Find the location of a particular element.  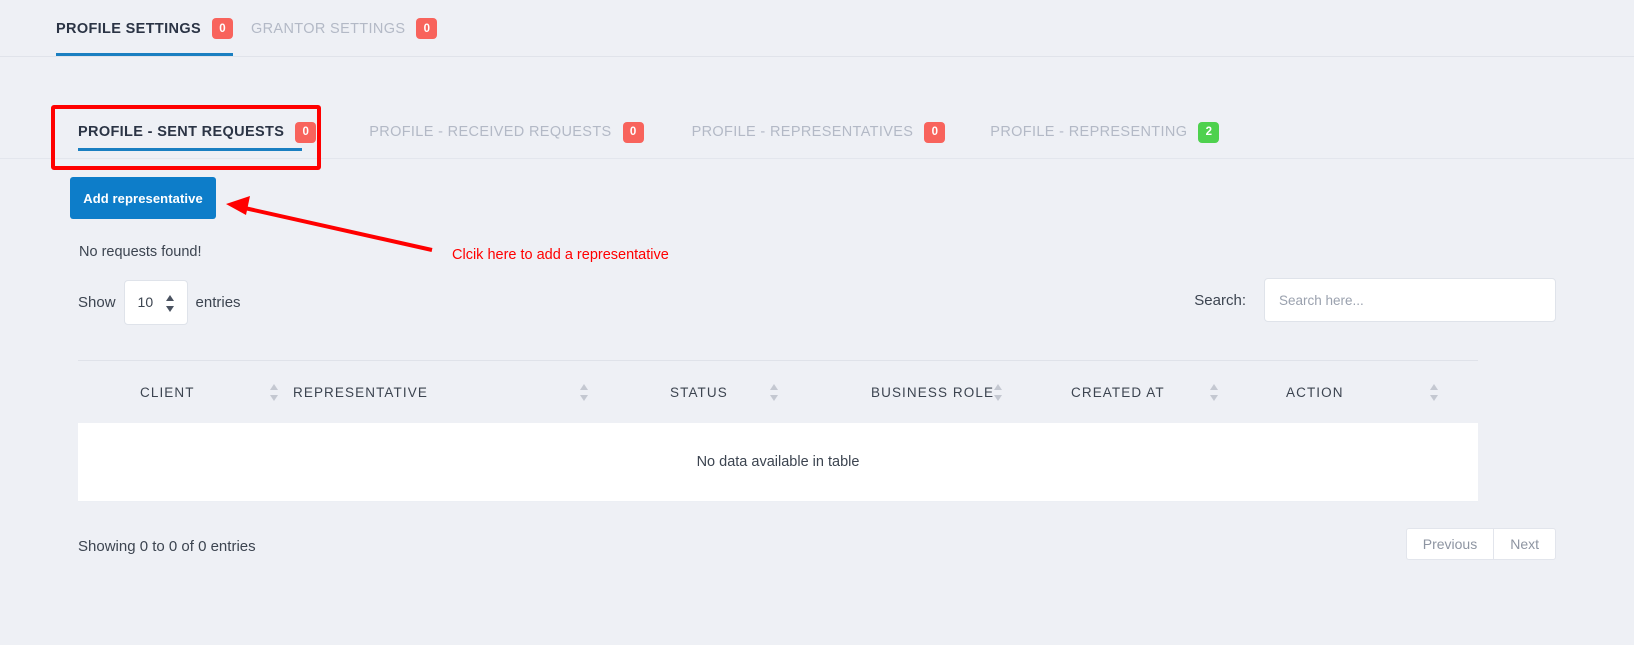

sort-icon-action is located at coordinates (1434, 392).